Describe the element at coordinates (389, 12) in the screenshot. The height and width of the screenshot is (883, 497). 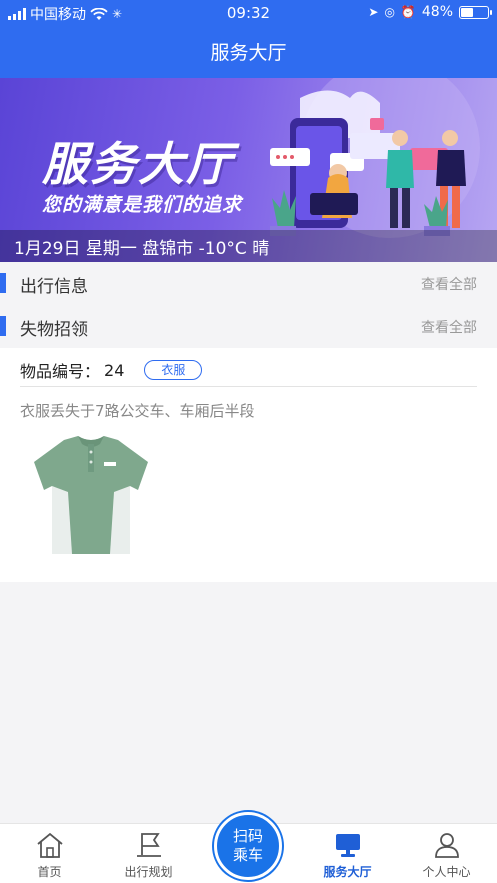
I see `lock-rotation-icon: ◎` at that location.